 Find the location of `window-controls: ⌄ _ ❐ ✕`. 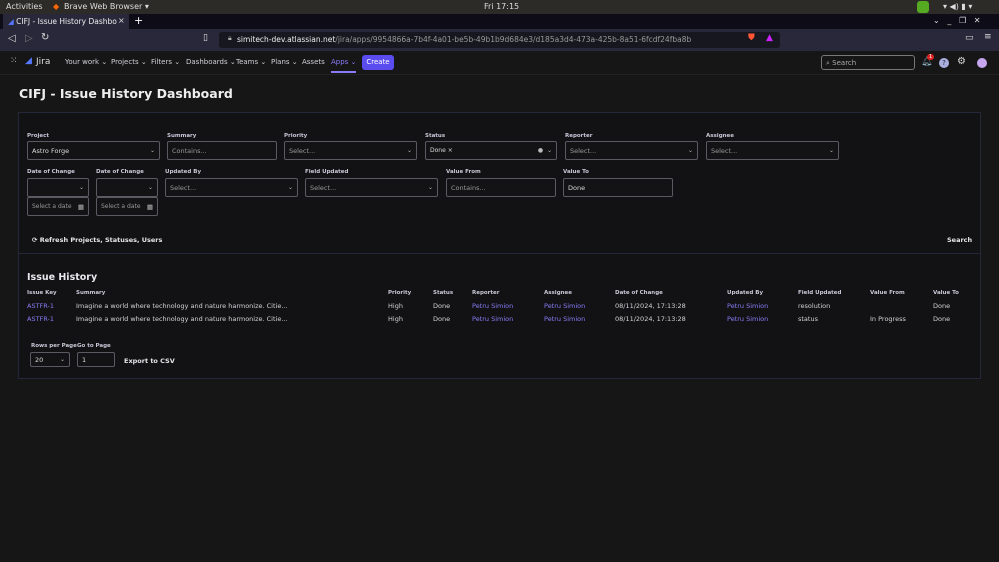

window-controls: ⌄ _ ❐ ✕ is located at coordinates (956, 20).